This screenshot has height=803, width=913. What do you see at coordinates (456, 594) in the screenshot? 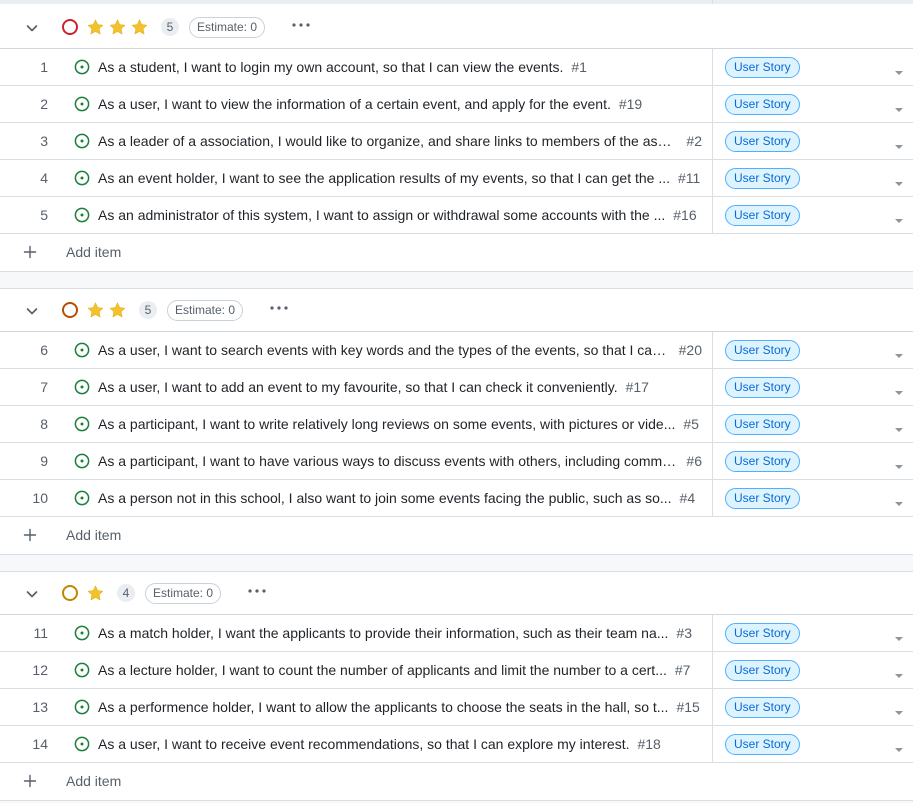
I see `group-header: 4 Estimate: 0` at bounding box center [456, 594].